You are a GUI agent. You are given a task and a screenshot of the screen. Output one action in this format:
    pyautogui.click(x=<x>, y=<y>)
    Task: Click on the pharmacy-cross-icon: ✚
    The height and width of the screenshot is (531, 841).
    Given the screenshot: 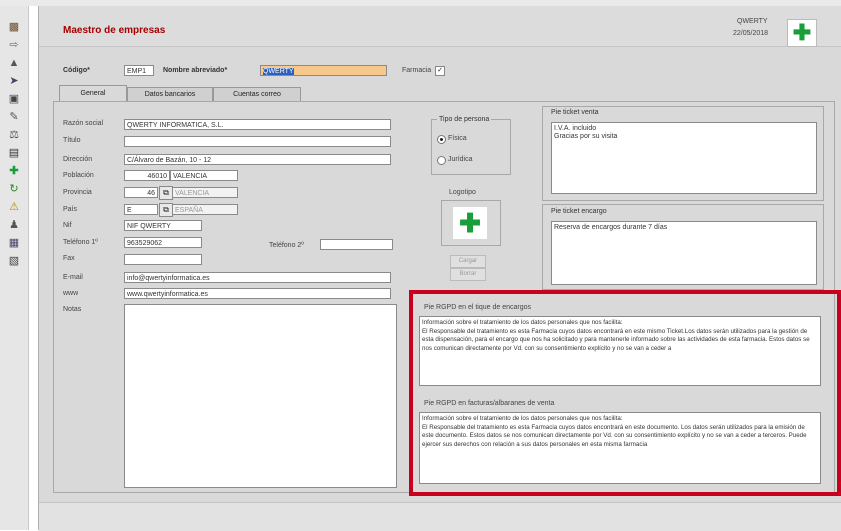 What is the action you would take?
    pyautogui.click(x=14, y=171)
    